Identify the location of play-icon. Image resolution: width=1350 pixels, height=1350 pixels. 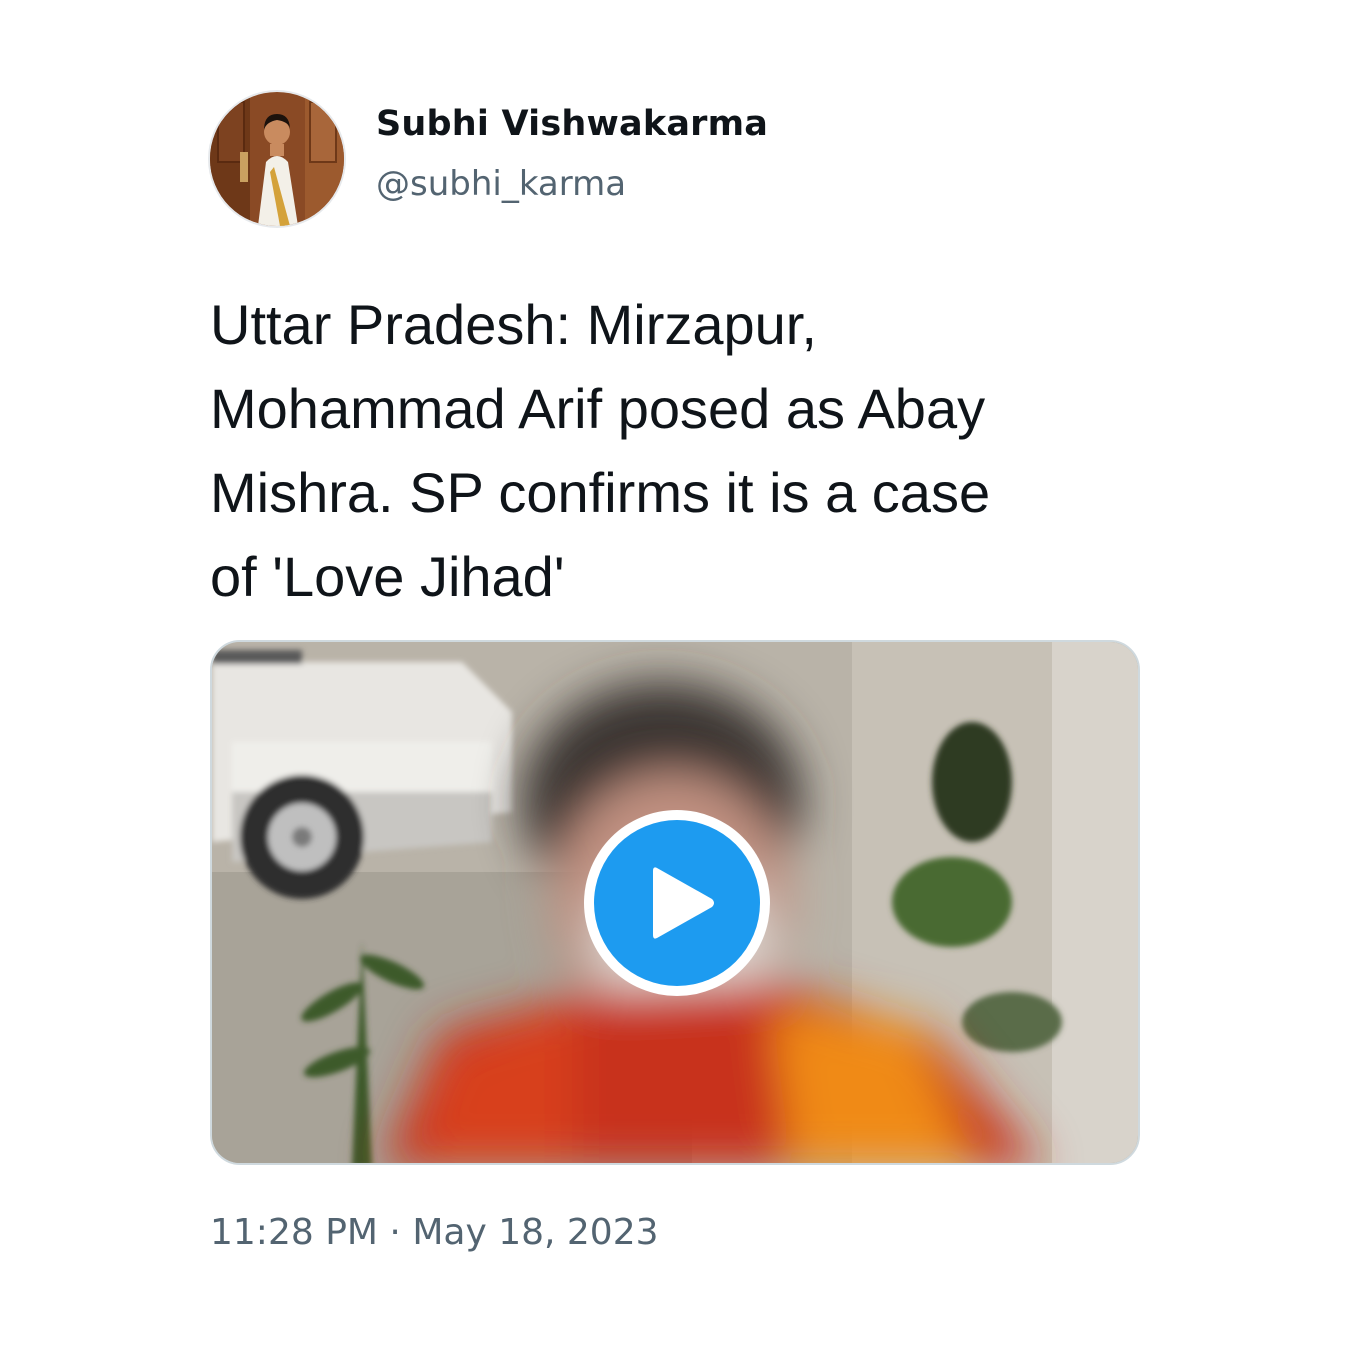
(683, 903).